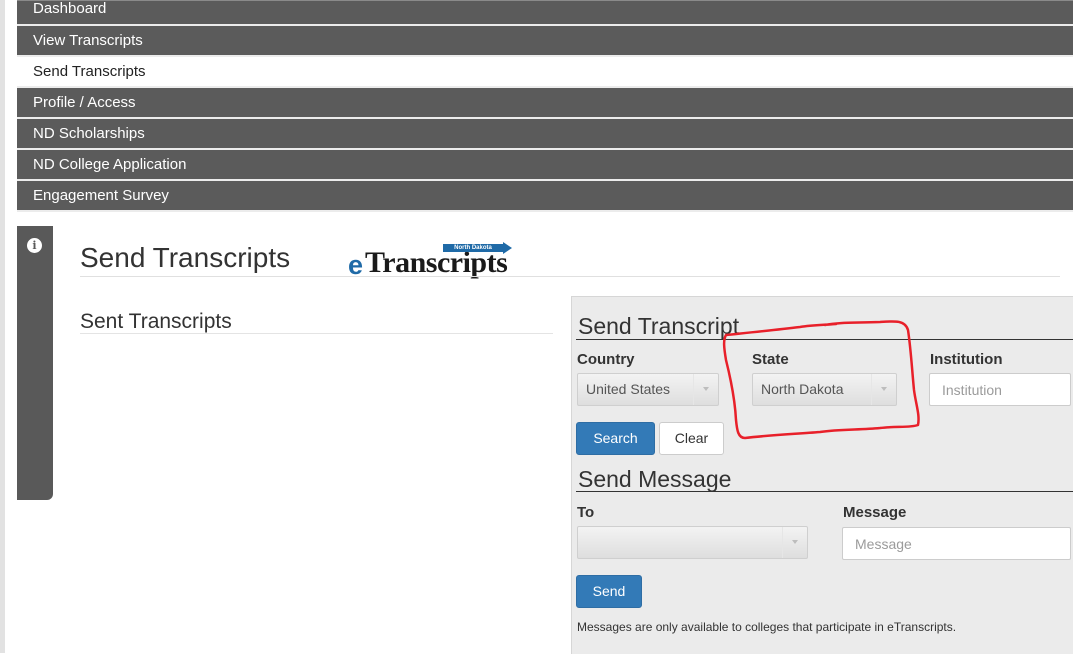 The height and width of the screenshot is (654, 1073). Describe the element at coordinates (545, 72) in the screenshot. I see `nav-item-send-transcripts: Send Transcripts` at that location.